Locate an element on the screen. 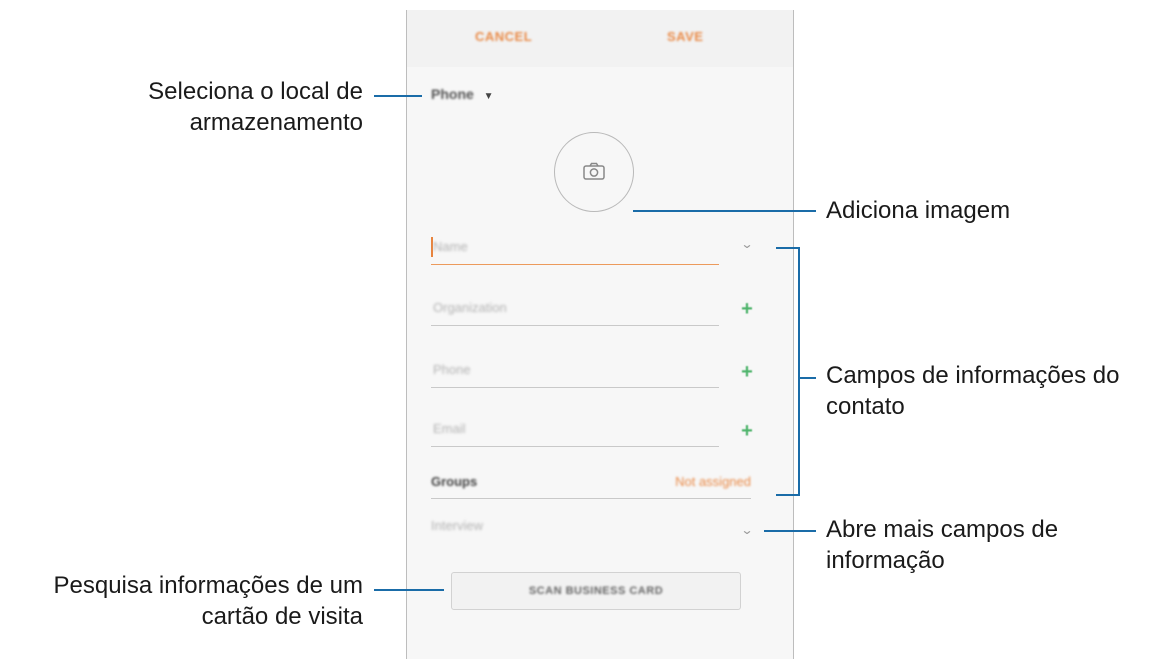 The width and height of the screenshot is (1169, 659). callout-storage-line1: Seleciona o local de is located at coordinates (255, 91).